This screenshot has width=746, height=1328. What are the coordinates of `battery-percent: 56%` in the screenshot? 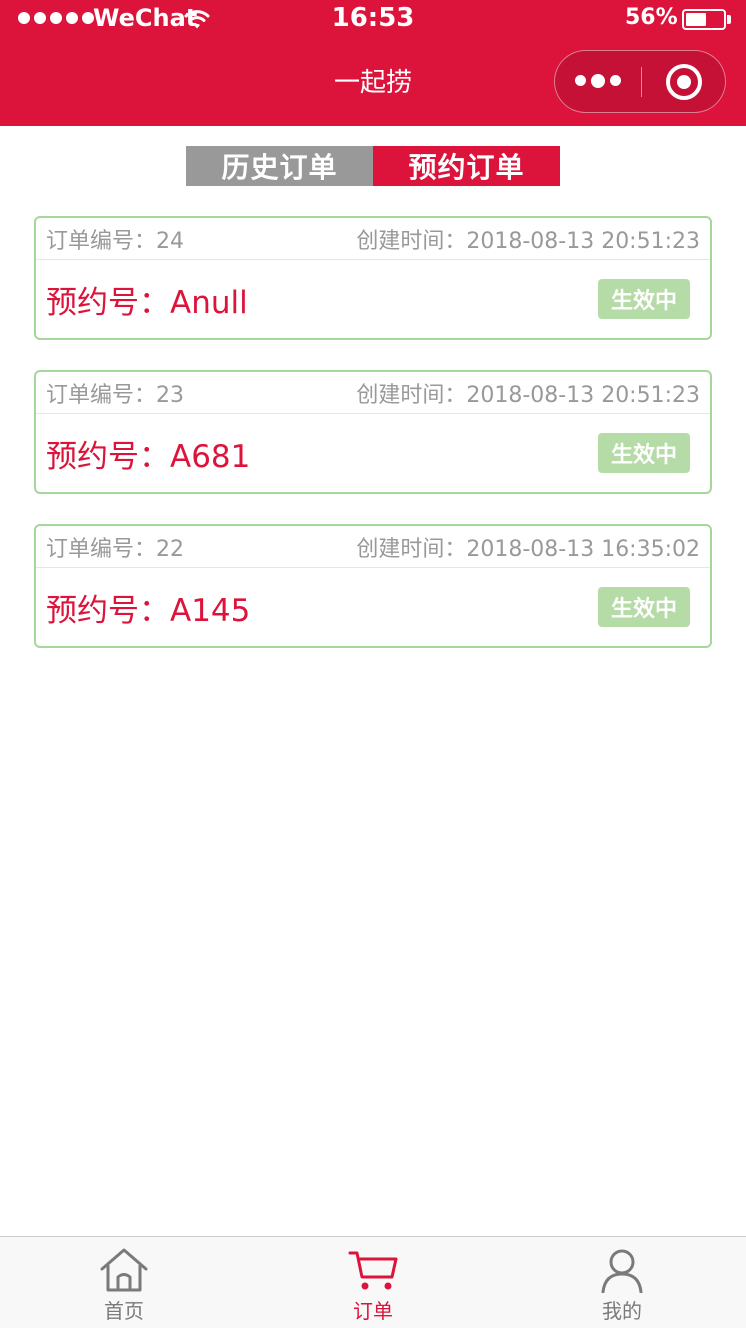 It's located at (651, 17).